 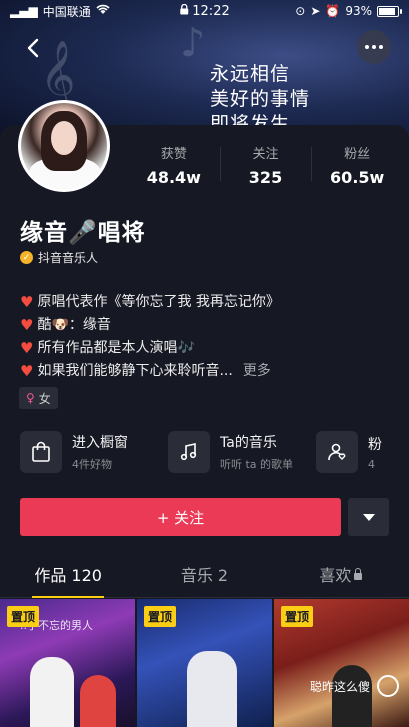 I want to click on gender-tag: ♀ 女, so click(x=38, y=398).